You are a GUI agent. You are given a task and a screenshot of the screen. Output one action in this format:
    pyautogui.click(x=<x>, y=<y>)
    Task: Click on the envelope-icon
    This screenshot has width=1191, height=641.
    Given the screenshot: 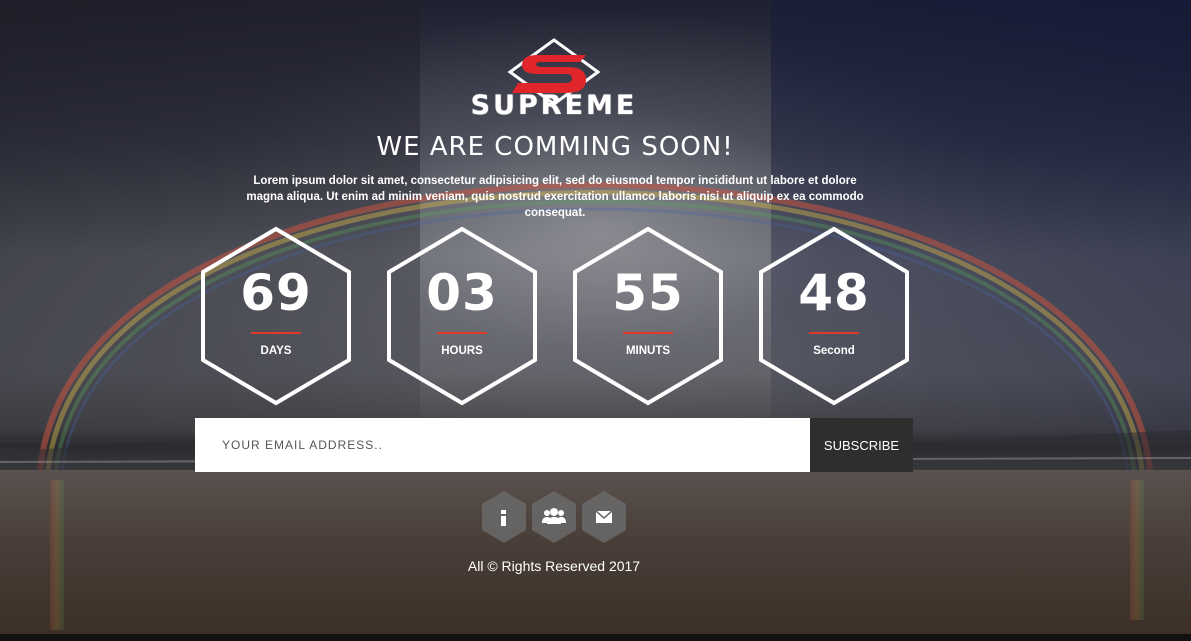 What is the action you would take?
    pyautogui.click(x=604, y=516)
    